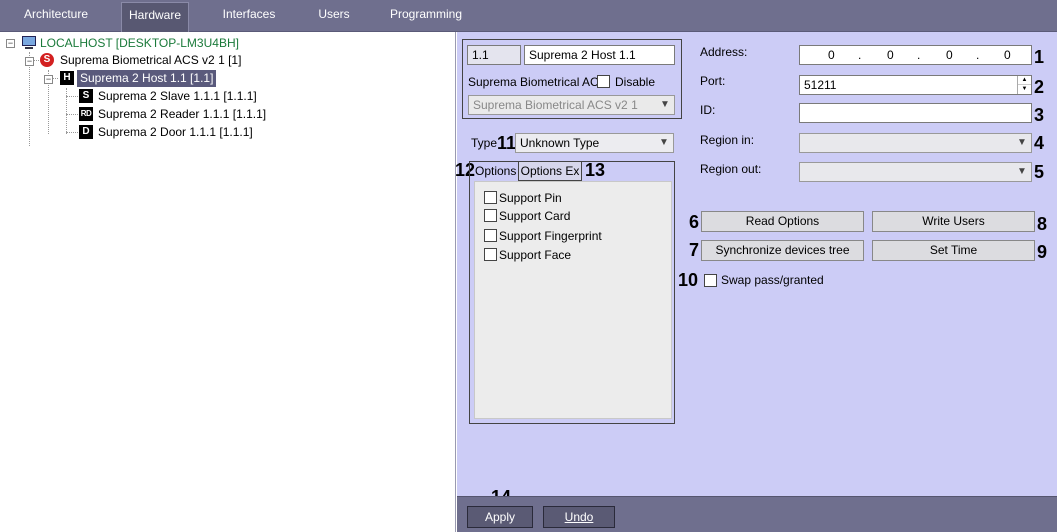 Image resolution: width=1057 pixels, height=532 pixels. Describe the element at coordinates (139, 43) in the screenshot. I see `tree-node-localhost: LOCALHOST [DESKTOP-LM3U4BH]` at that location.